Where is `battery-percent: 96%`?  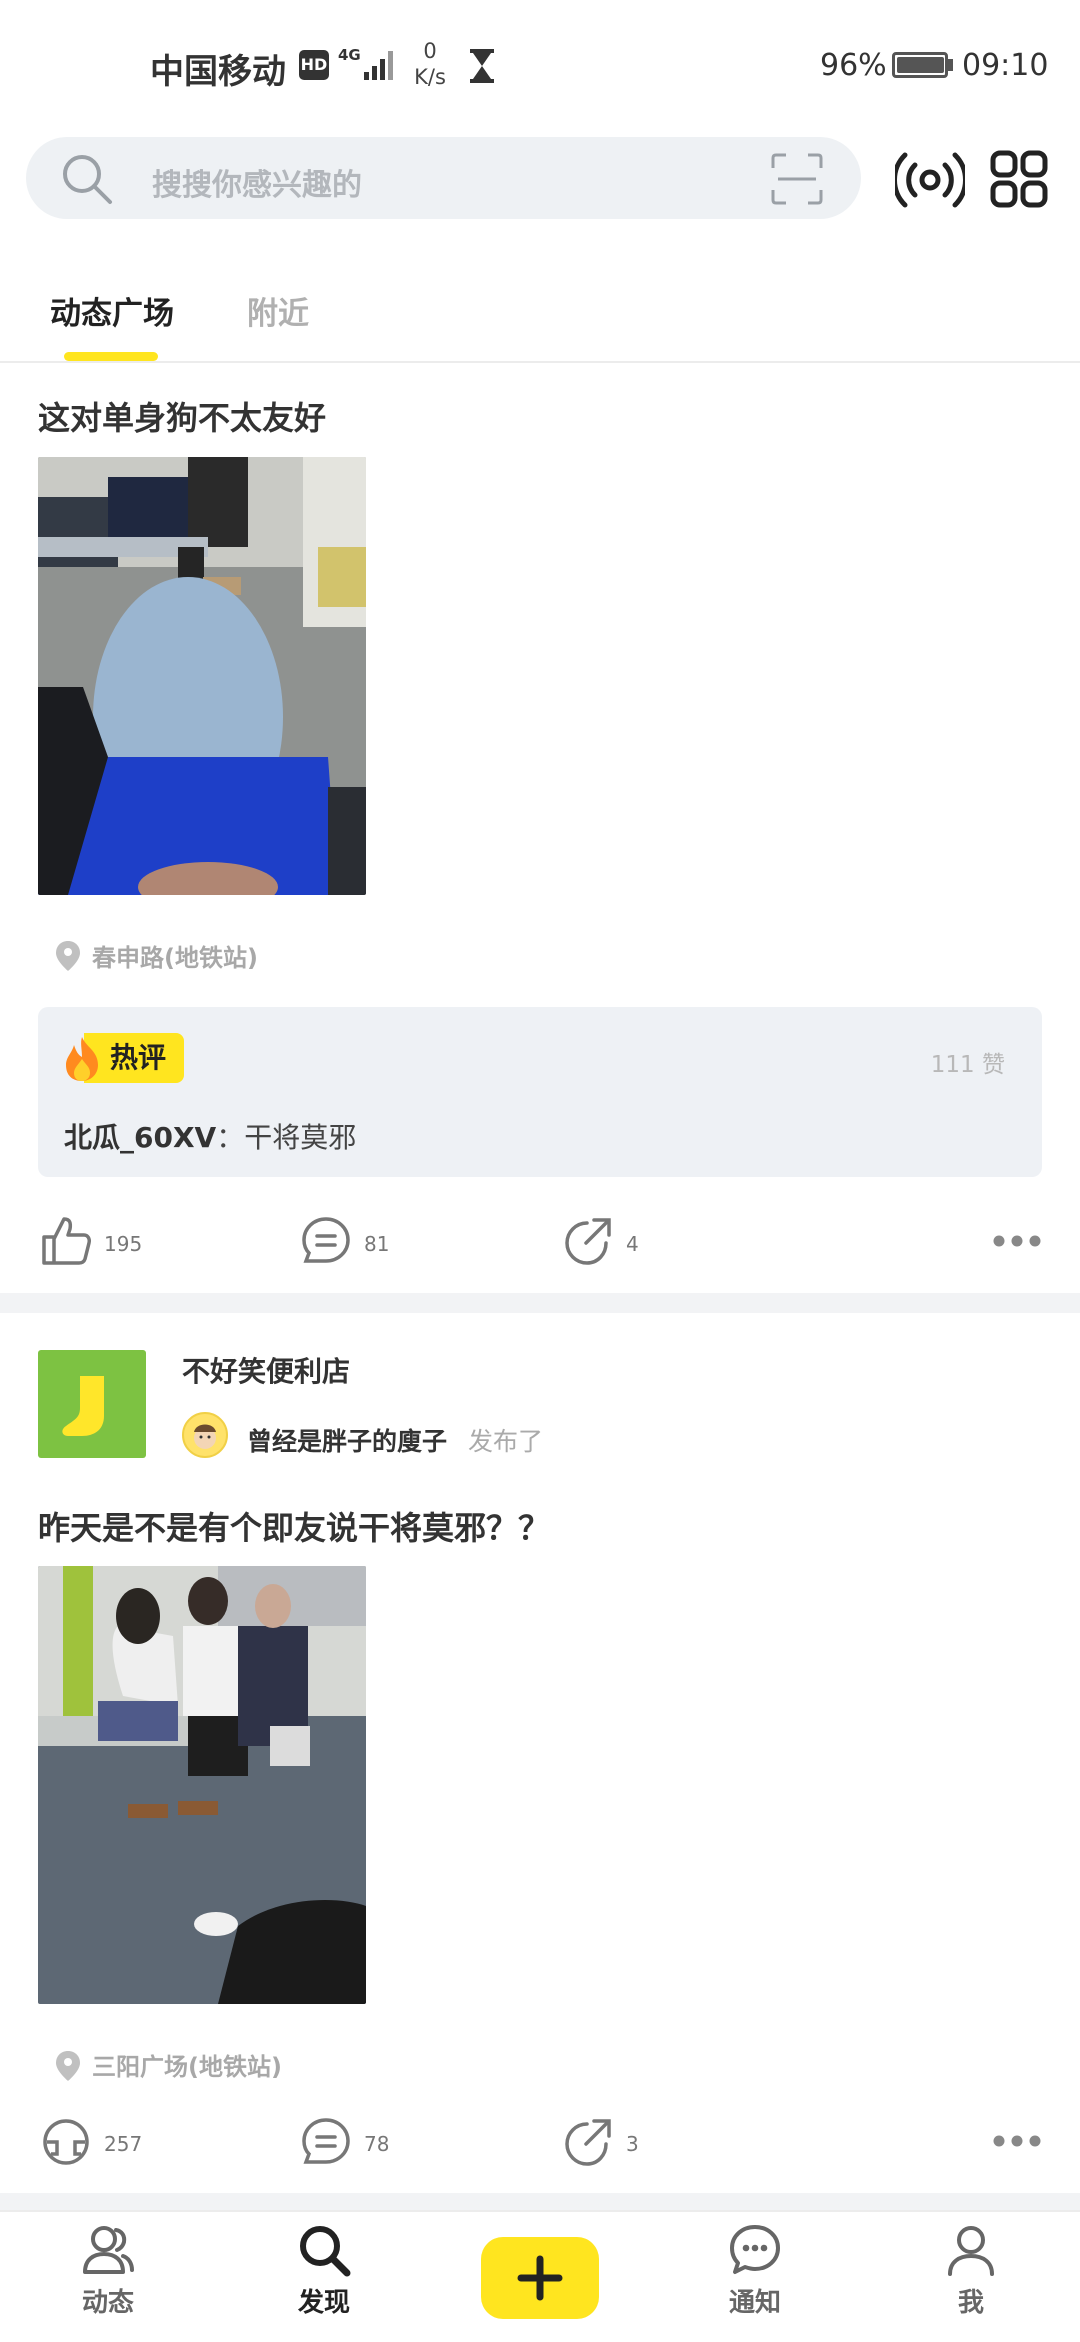 battery-percent: 96% is located at coordinates (853, 65).